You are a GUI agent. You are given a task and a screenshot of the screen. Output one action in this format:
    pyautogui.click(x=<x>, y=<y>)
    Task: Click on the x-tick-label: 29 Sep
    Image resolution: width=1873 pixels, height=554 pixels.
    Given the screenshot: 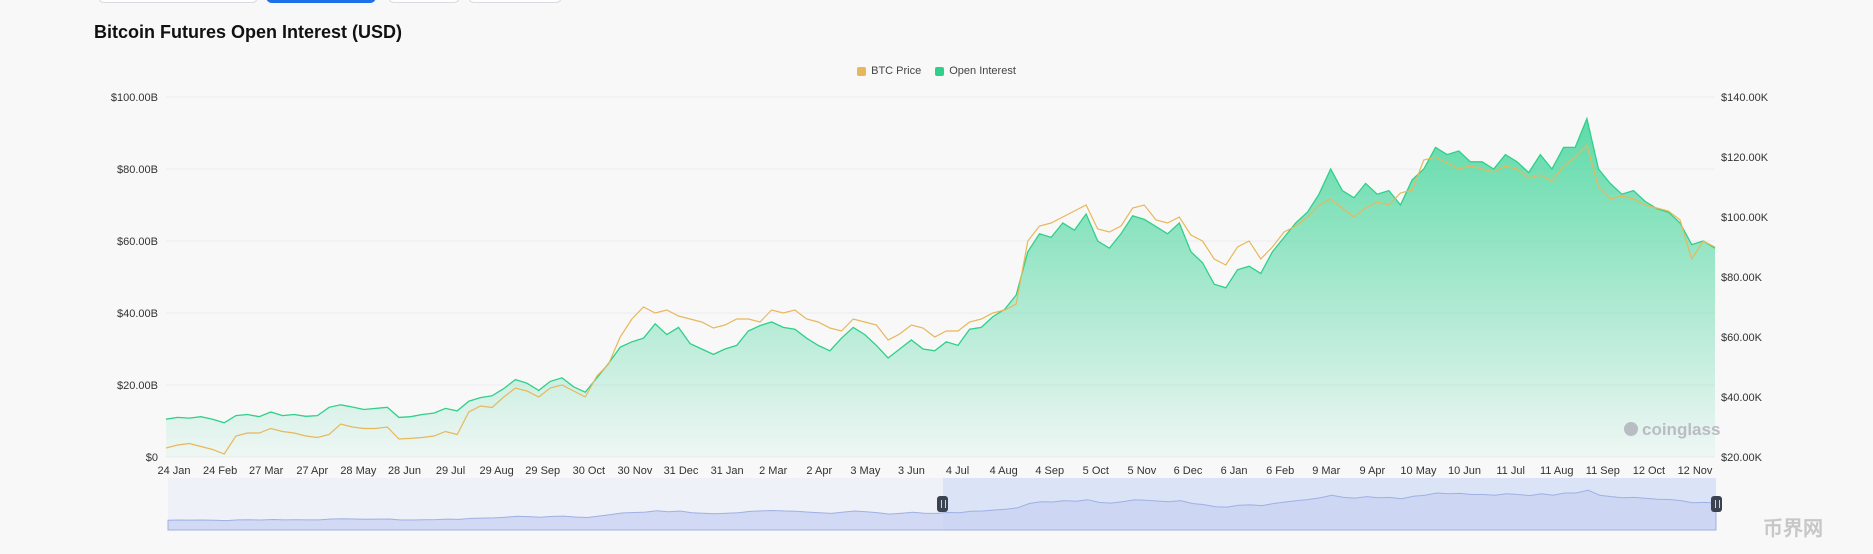 What is the action you would take?
    pyautogui.click(x=542, y=471)
    